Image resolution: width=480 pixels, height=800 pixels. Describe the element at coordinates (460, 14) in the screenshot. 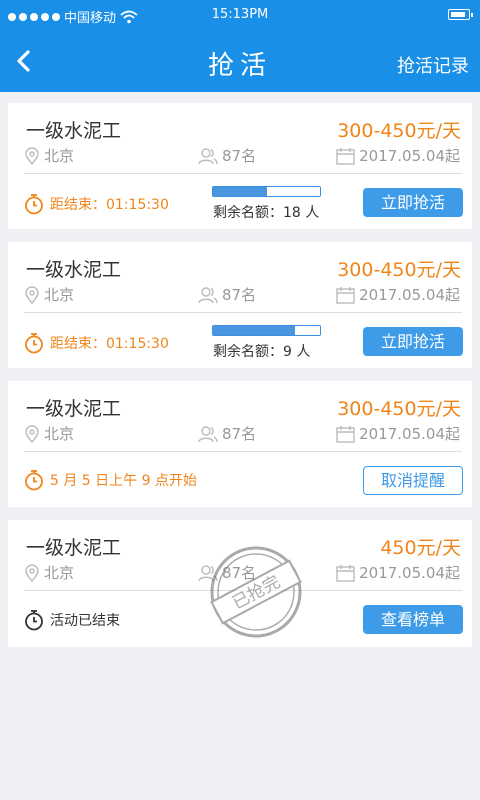

I see `battery-icon` at that location.